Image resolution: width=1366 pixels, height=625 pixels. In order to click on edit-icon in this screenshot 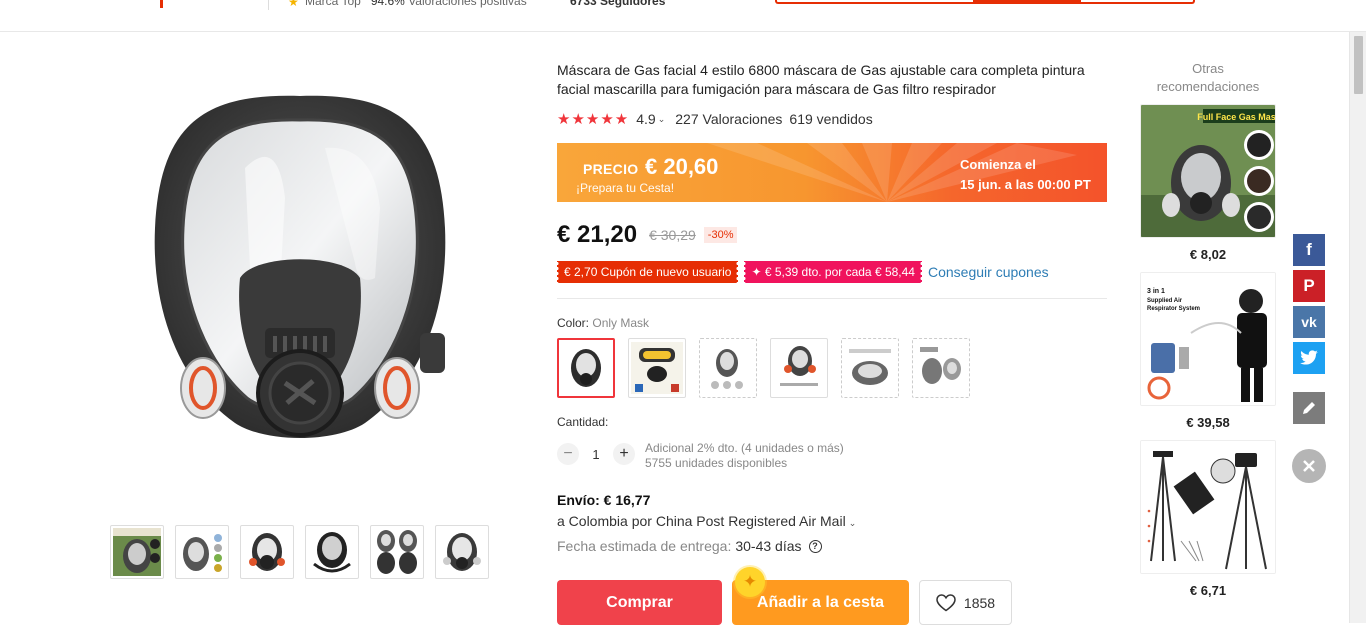, I will do `click(1309, 408)`.